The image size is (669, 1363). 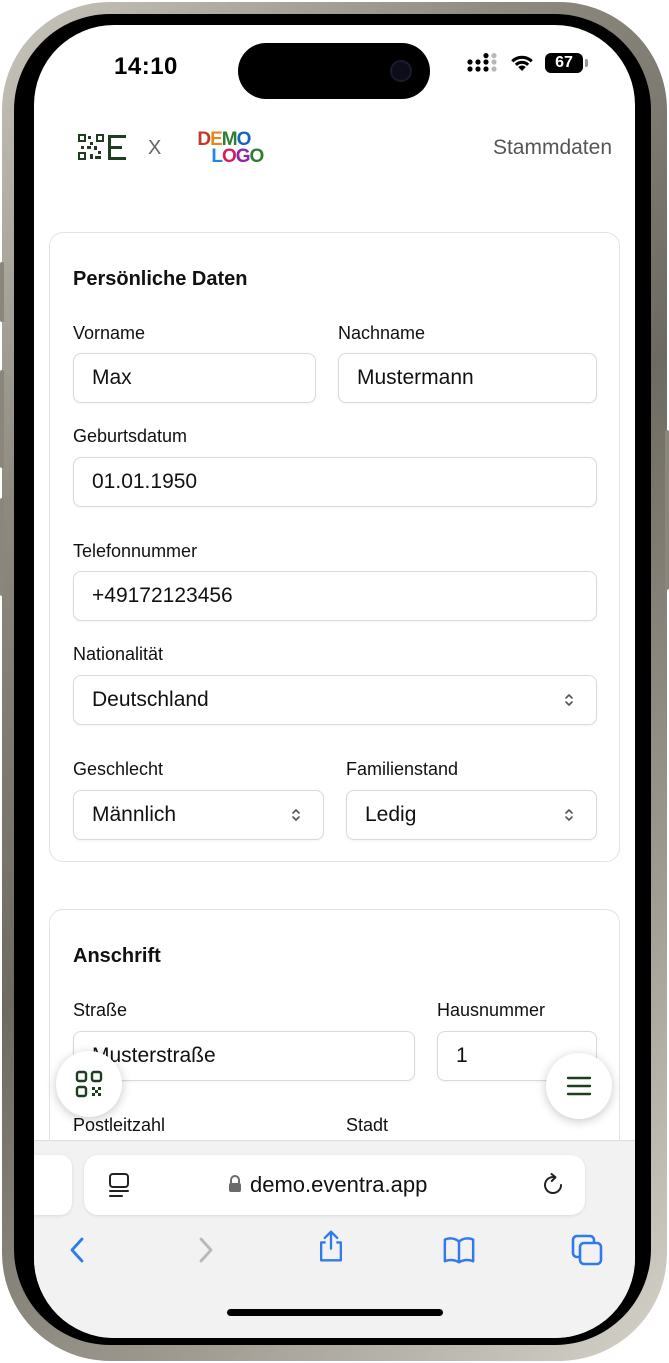 I want to click on qr-scan-icon, so click(x=89, y=1084).